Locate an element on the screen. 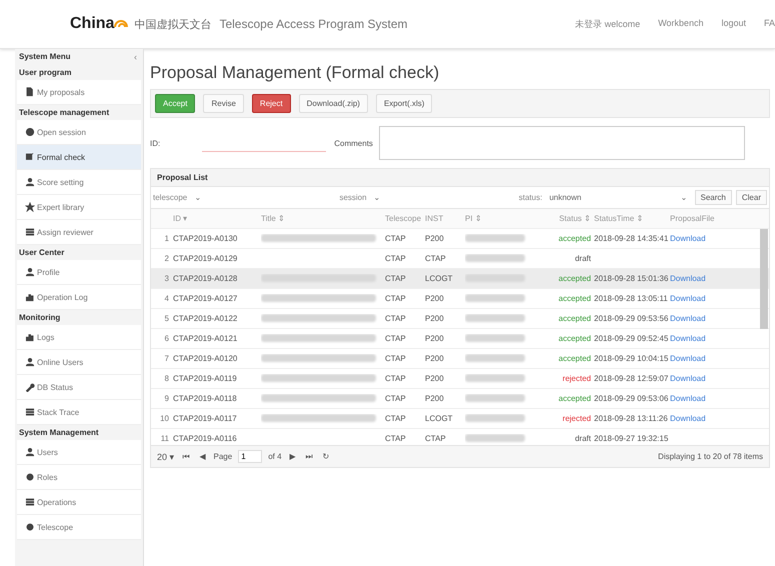 Image resolution: width=775 pixels, height=566 pixels. table-cell: 2018-09-29 10:04:15 is located at coordinates (631, 358).